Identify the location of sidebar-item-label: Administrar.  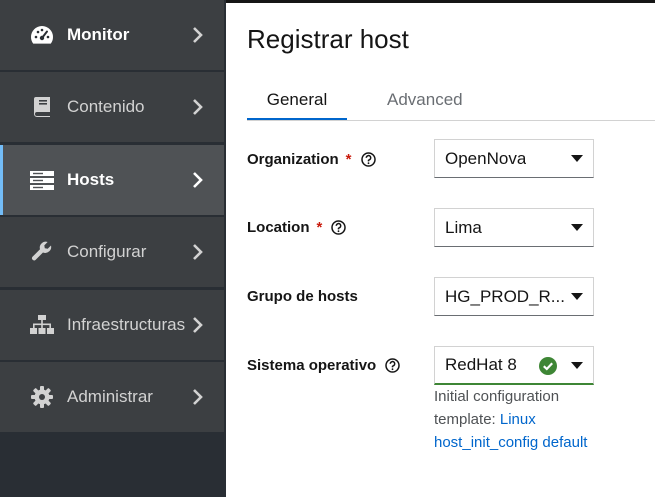
(110, 396).